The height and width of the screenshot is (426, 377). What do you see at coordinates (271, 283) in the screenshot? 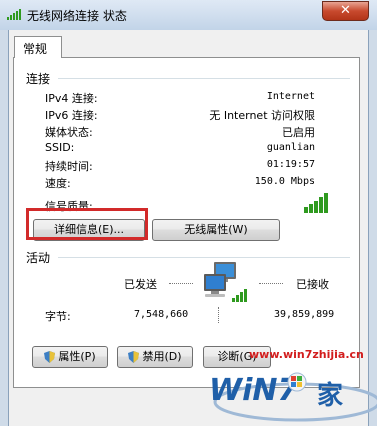
I see `received-line` at bounding box center [271, 283].